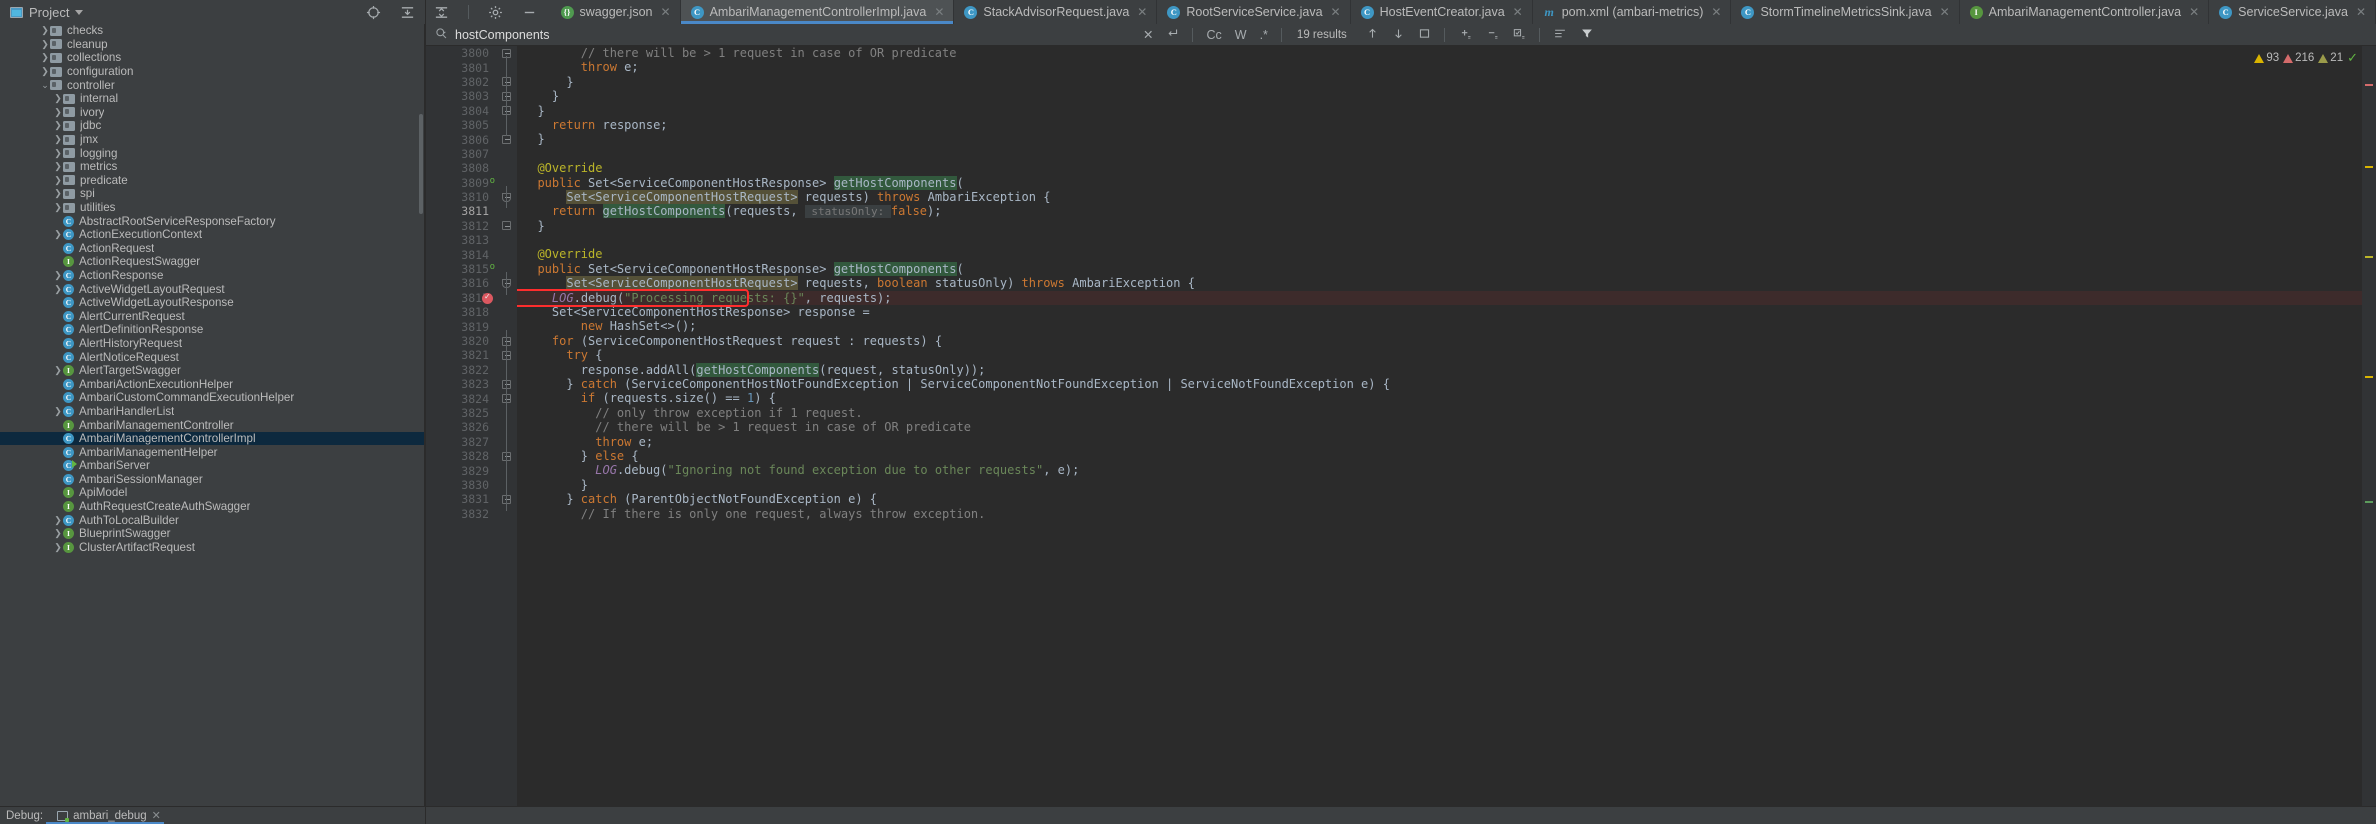 Image resolution: width=2376 pixels, height=824 pixels. Describe the element at coordinates (1439, 355) in the screenshot. I see `code-line: try {` at that location.